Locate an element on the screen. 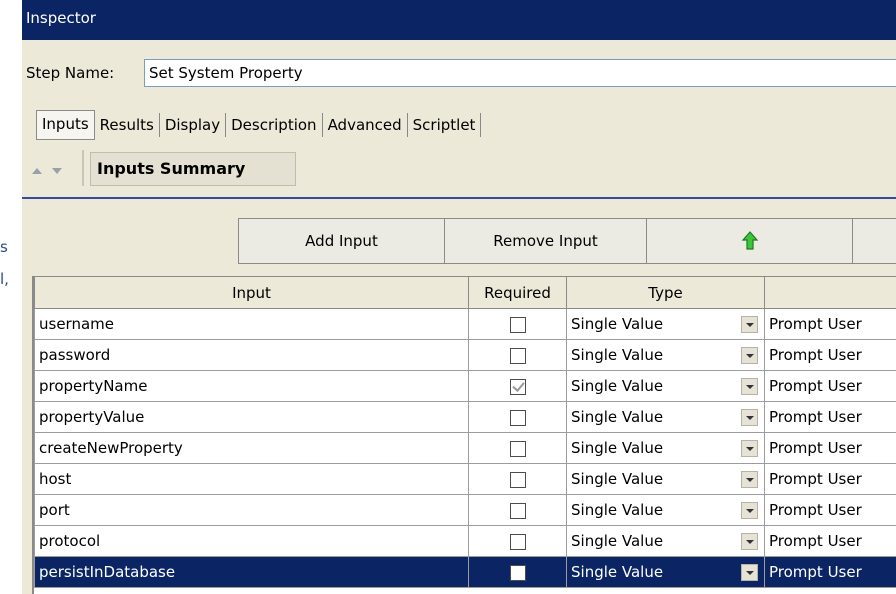 This screenshot has width=896, height=594. column-header-type: Type is located at coordinates (665, 292).